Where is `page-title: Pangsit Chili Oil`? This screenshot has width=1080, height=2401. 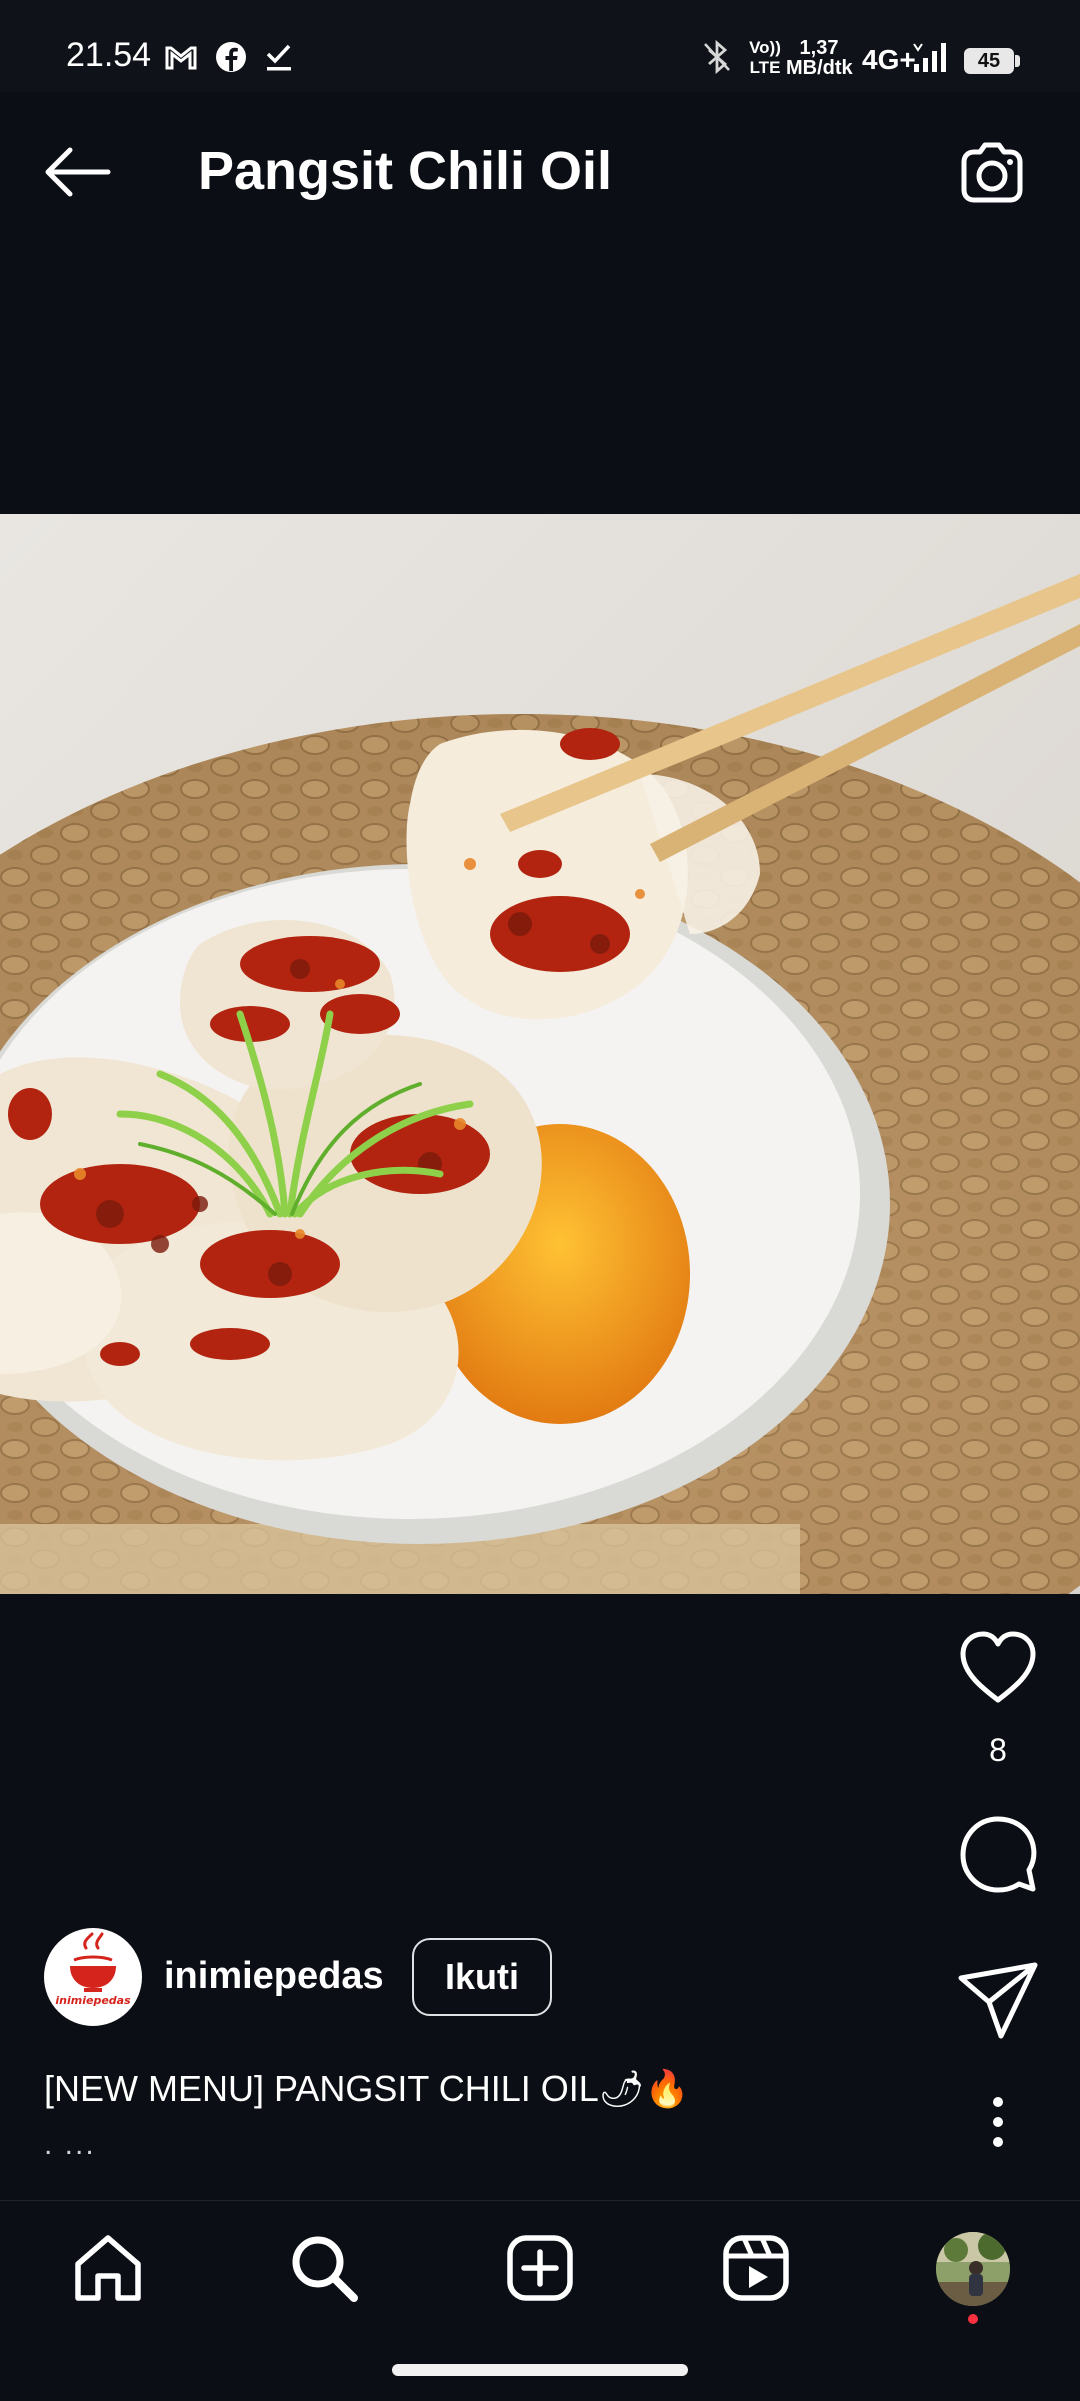
page-title: Pangsit Chili Oil is located at coordinates (405, 171).